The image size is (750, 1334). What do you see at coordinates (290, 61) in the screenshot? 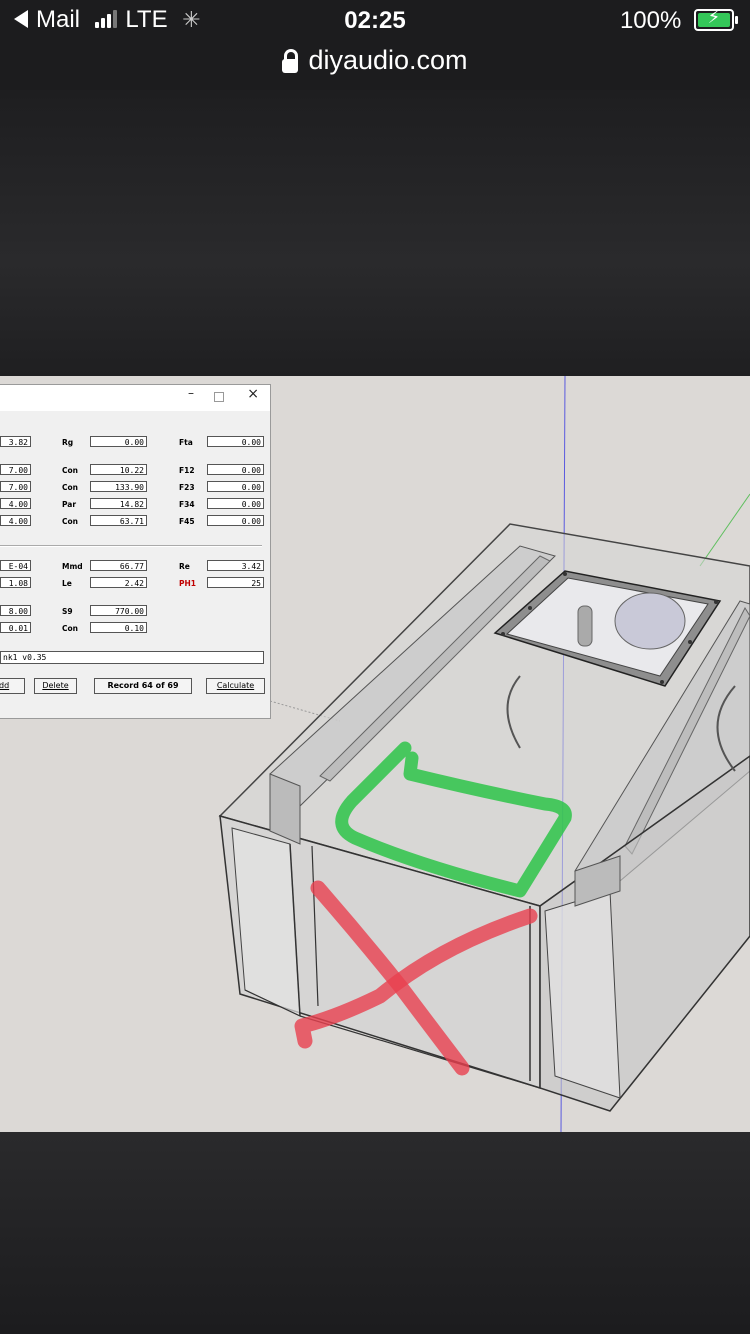
I see `lock-icon` at bounding box center [290, 61].